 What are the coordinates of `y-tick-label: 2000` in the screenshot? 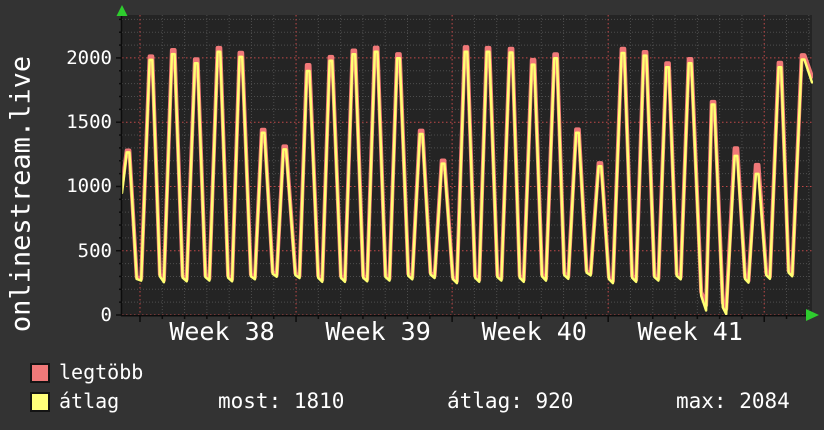 It's located at (89, 57).